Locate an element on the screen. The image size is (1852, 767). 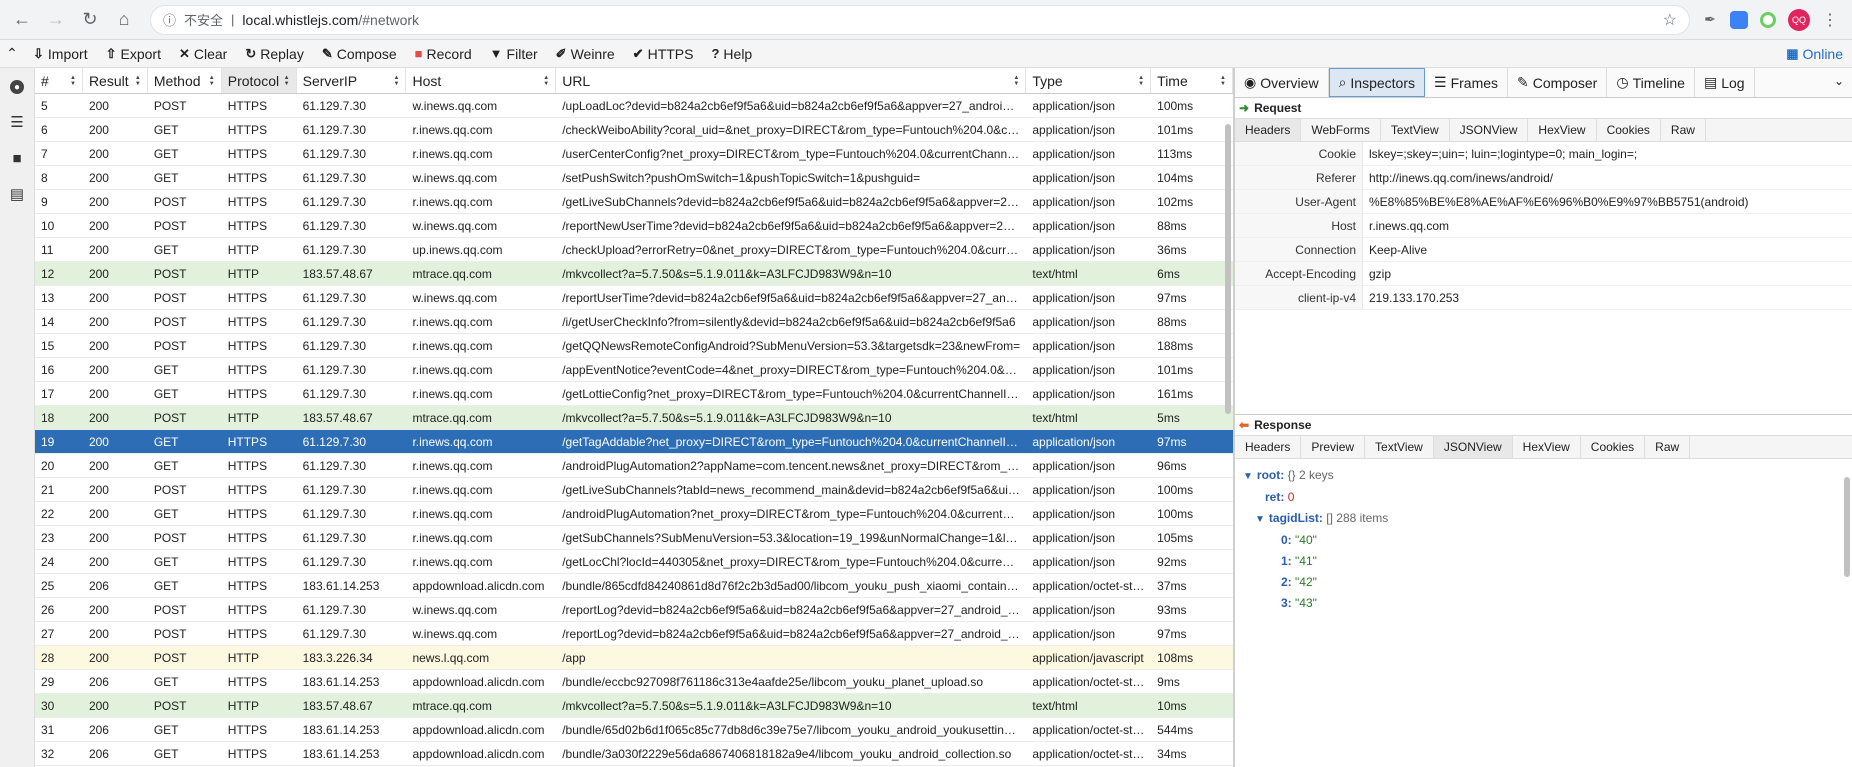
response-subtab-hexview: HexView is located at coordinates (1547, 447).